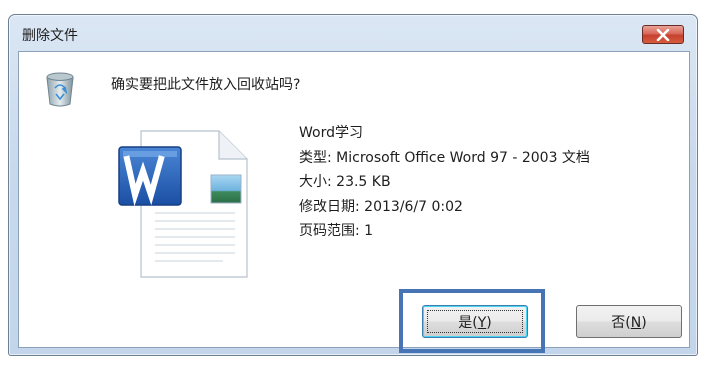 Image resolution: width=707 pixels, height=369 pixels. I want to click on file-page-range: 页码范围: 1, so click(336, 231).